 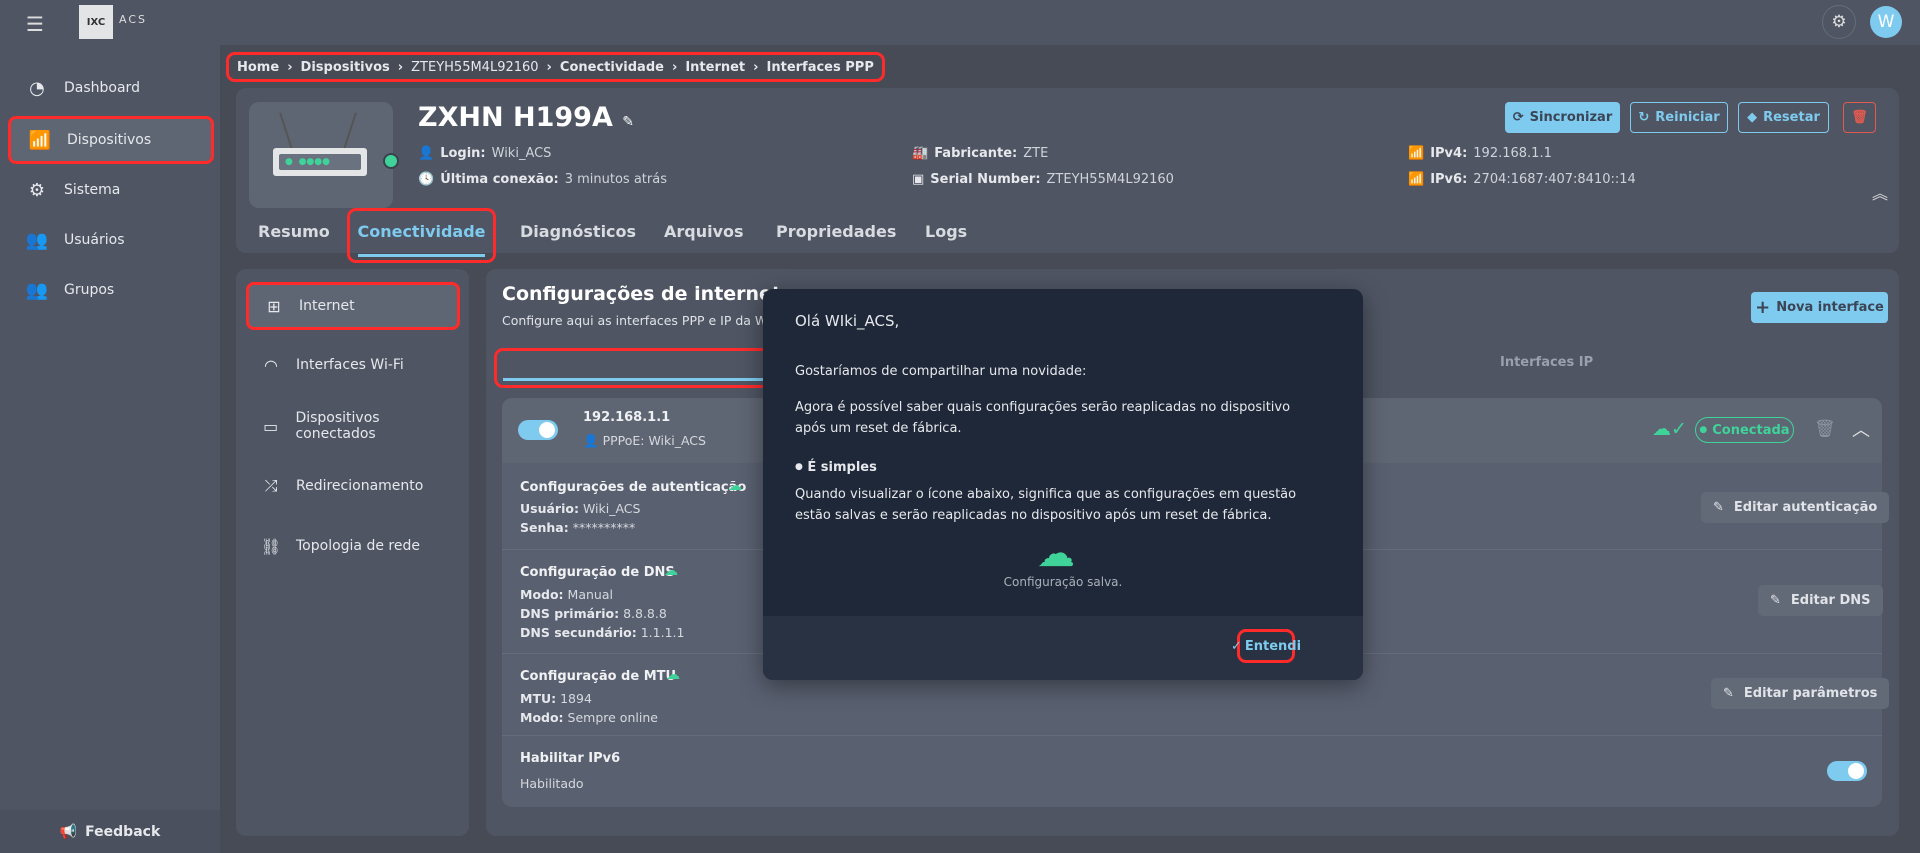 What do you see at coordinates (634, 368) in the screenshot?
I see `subtab-ppp` at bounding box center [634, 368].